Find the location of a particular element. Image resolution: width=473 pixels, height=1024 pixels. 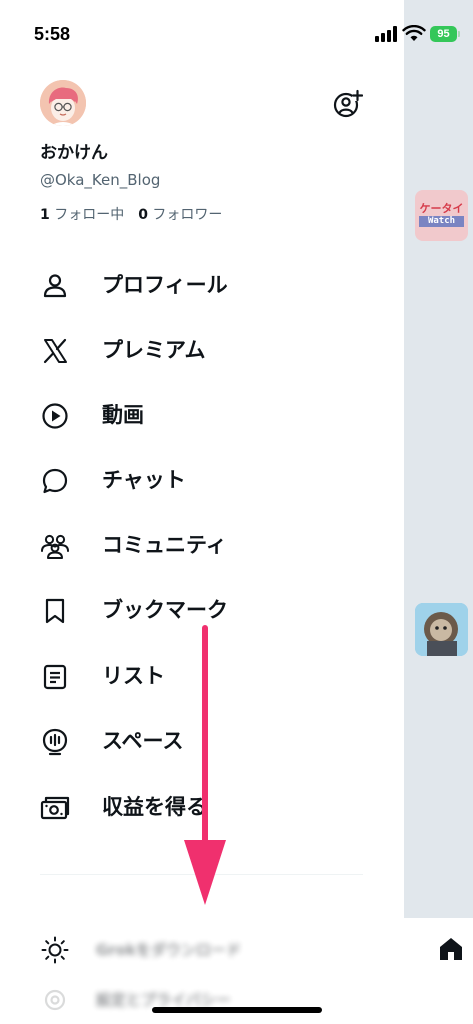

setting-item-privacy: 設定とプライバシー is located at coordinates (210, 1000).